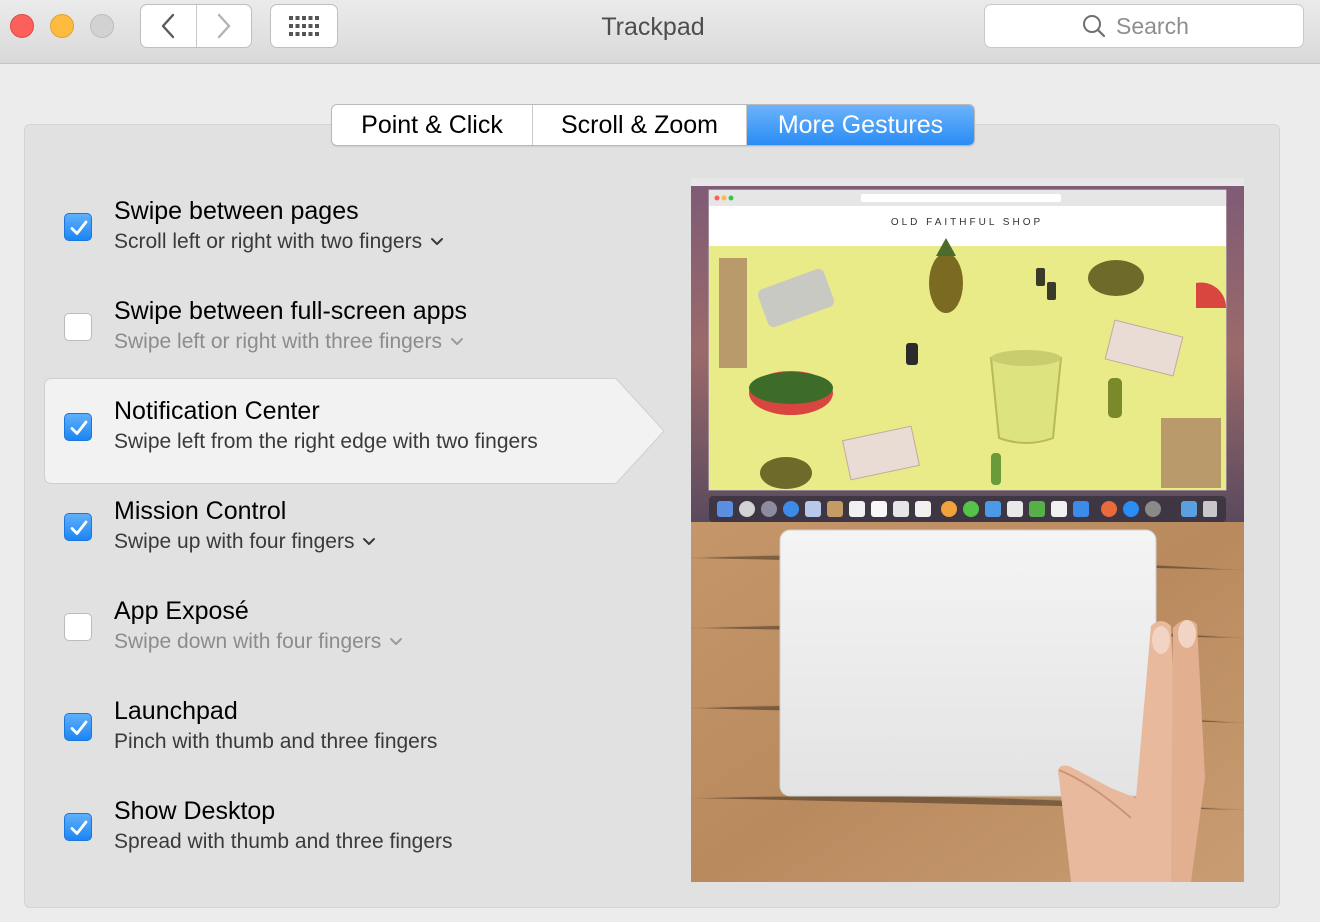 The height and width of the screenshot is (922, 1320). What do you see at coordinates (268, 241) in the screenshot?
I see `gesture-detail: Scroll left or right with two fingers` at bounding box center [268, 241].